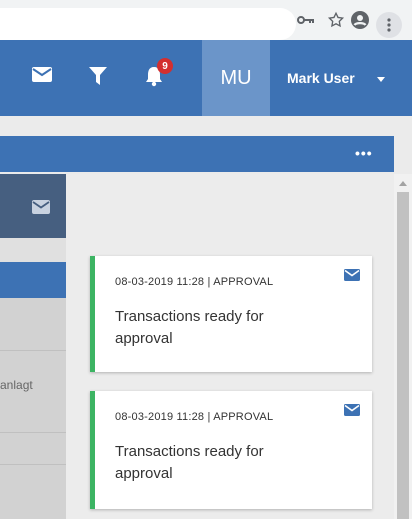 The width and height of the screenshot is (412, 519). Describe the element at coordinates (403, 355) in the screenshot. I see `scrollbar-thumb` at that location.